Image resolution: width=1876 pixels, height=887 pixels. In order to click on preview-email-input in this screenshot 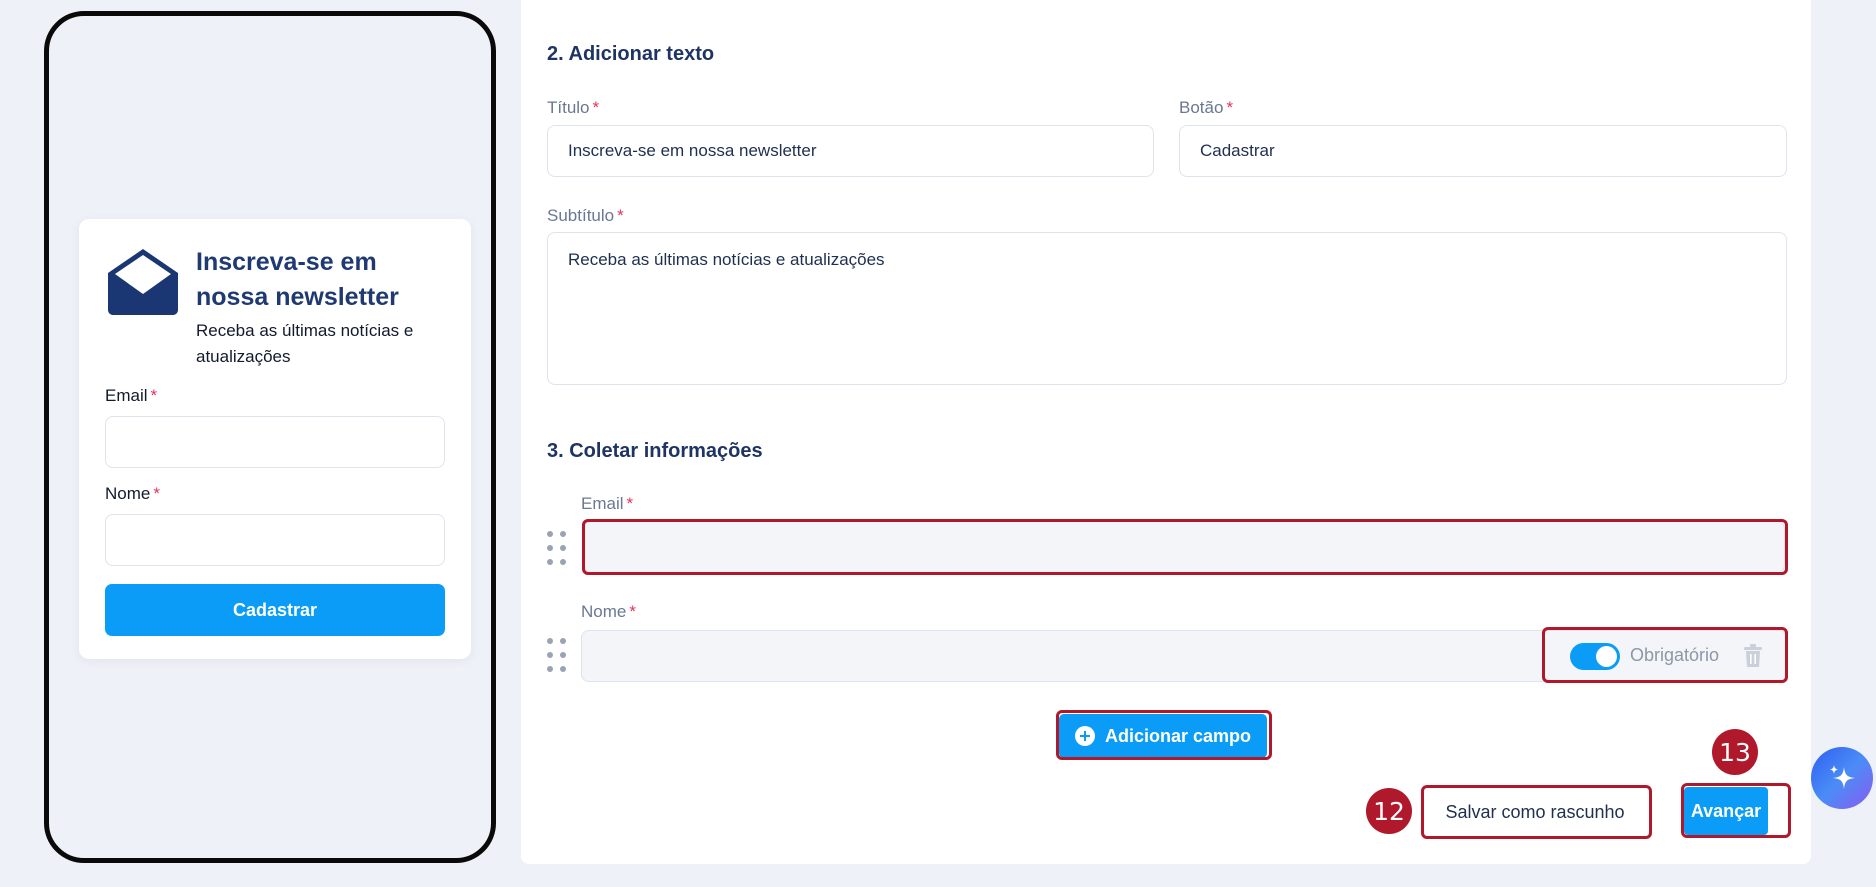, I will do `click(275, 442)`.